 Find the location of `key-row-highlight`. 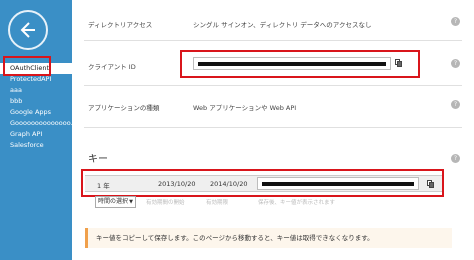

key-row-highlight is located at coordinates (262, 183).